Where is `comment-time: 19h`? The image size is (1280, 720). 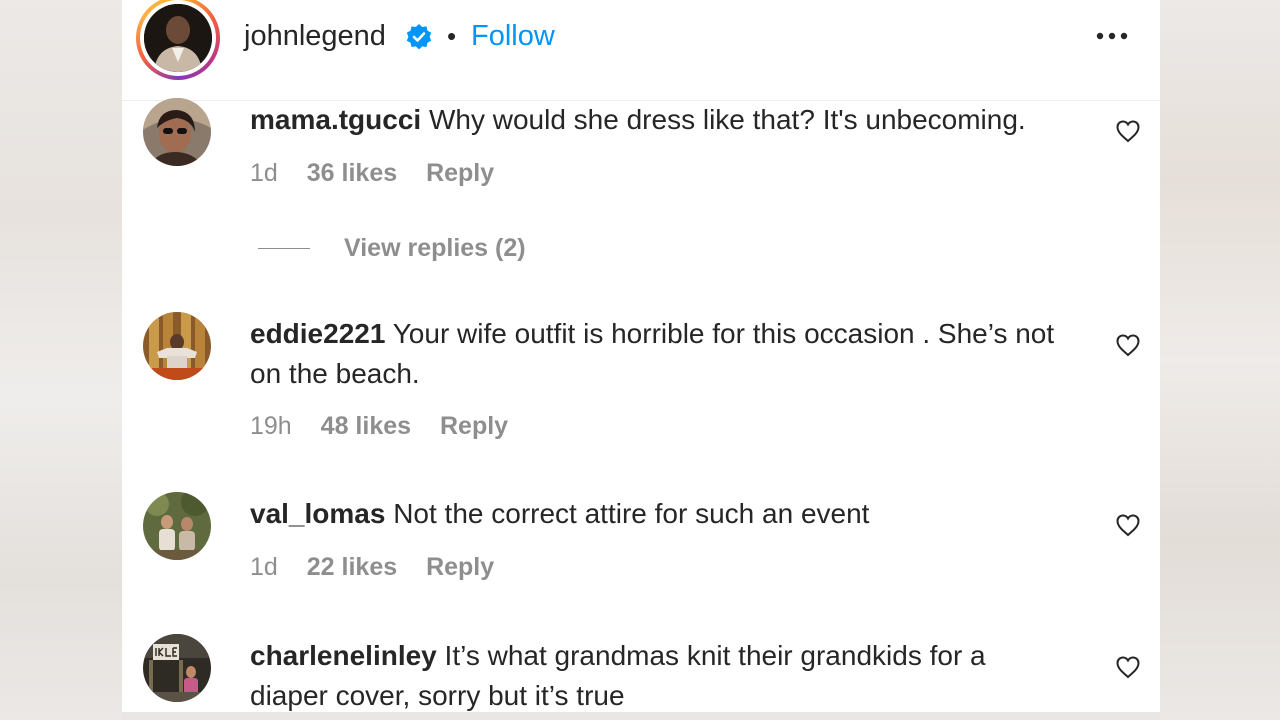 comment-time: 19h is located at coordinates (271, 426).